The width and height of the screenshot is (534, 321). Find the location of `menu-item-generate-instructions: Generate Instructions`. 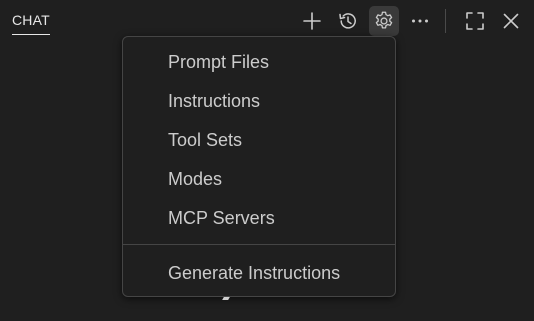

menu-item-generate-instructions: Generate Instructions is located at coordinates (259, 273).